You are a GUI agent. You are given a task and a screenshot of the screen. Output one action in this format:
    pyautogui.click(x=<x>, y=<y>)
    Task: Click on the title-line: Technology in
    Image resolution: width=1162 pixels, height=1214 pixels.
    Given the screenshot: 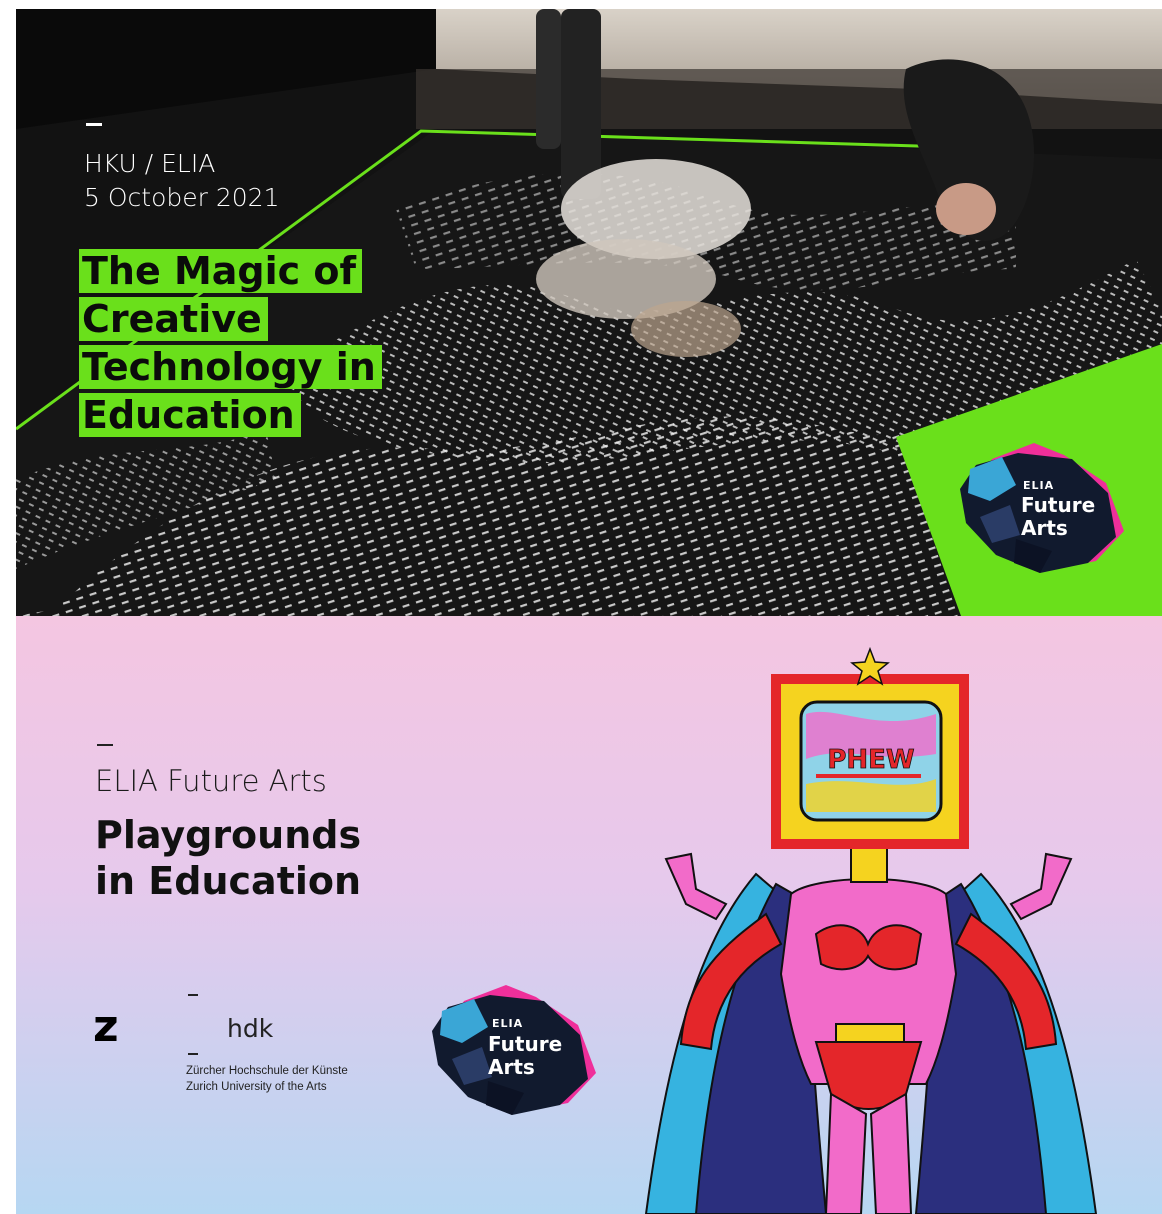 What is the action you would take?
    pyautogui.click(x=230, y=367)
    